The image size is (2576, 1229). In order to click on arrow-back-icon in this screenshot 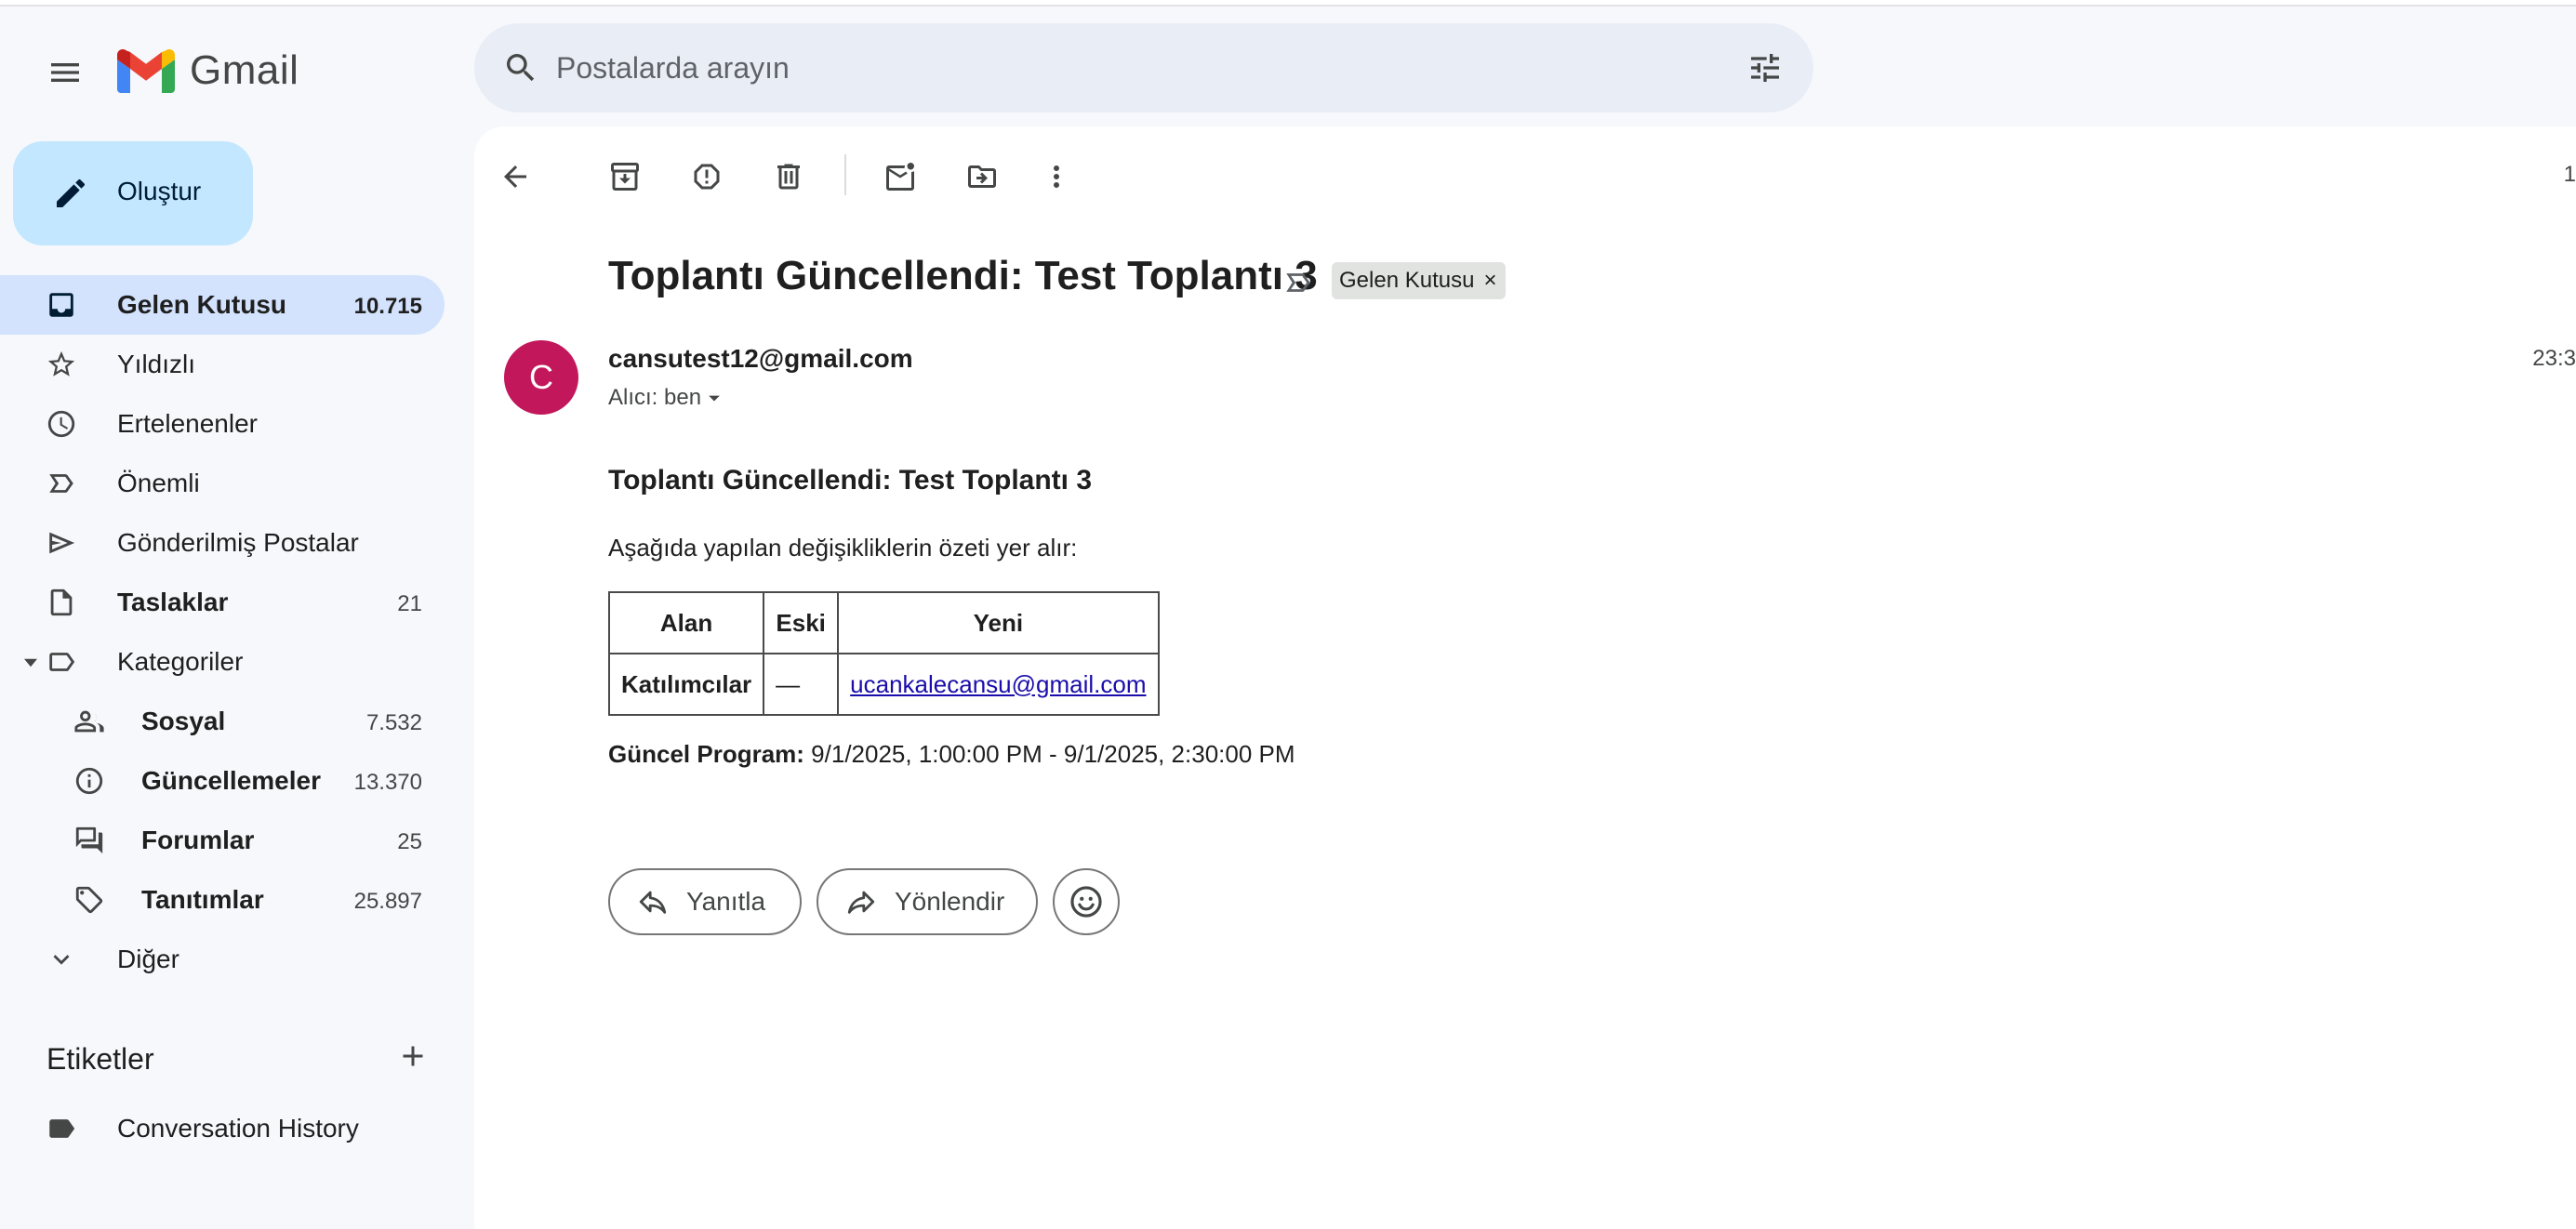, I will do `click(515, 176)`.